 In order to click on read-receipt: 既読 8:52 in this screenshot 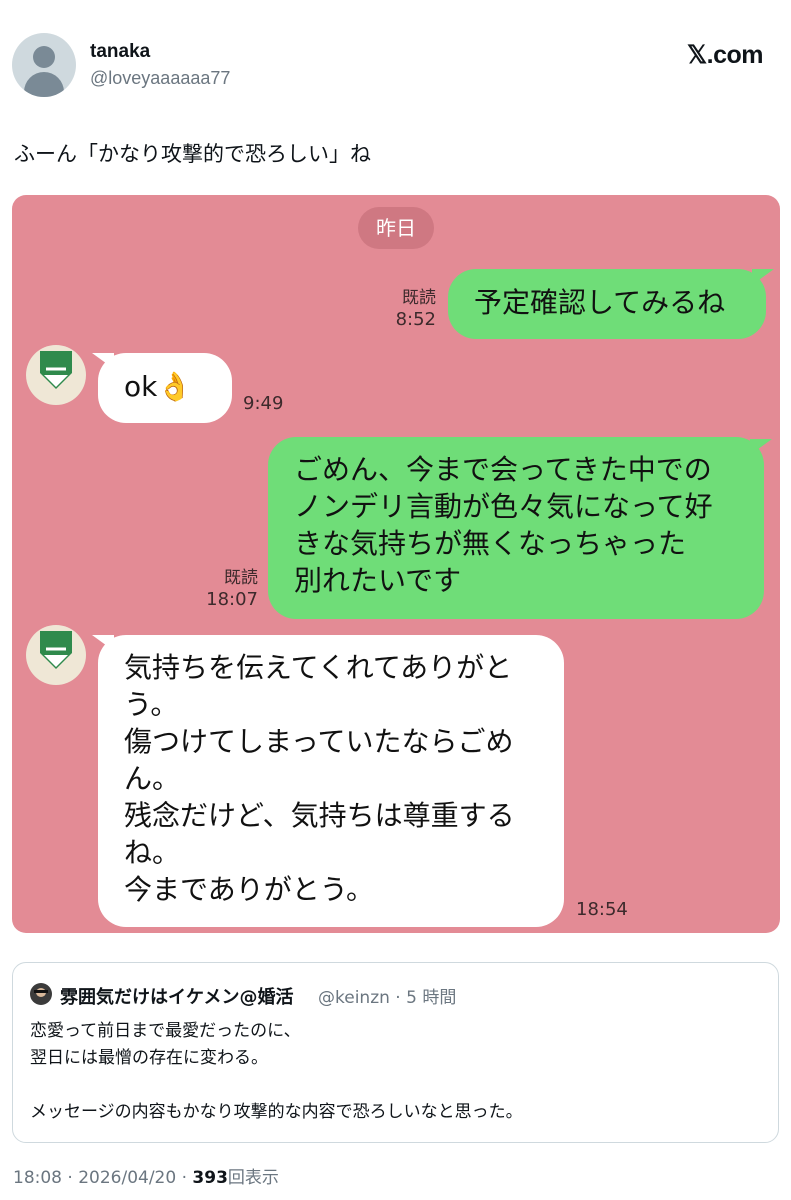, I will do `click(415, 309)`.